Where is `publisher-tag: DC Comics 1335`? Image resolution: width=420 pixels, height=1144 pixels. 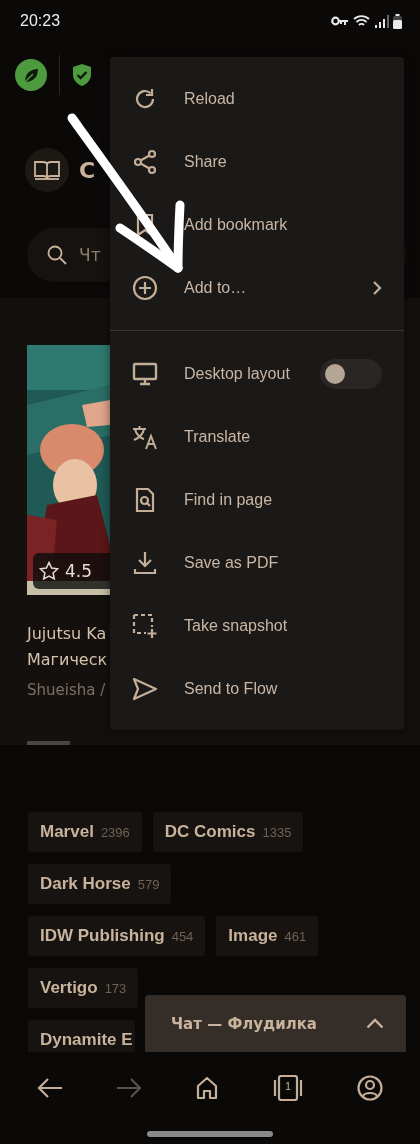 publisher-tag: DC Comics 1335 is located at coordinates (228, 832).